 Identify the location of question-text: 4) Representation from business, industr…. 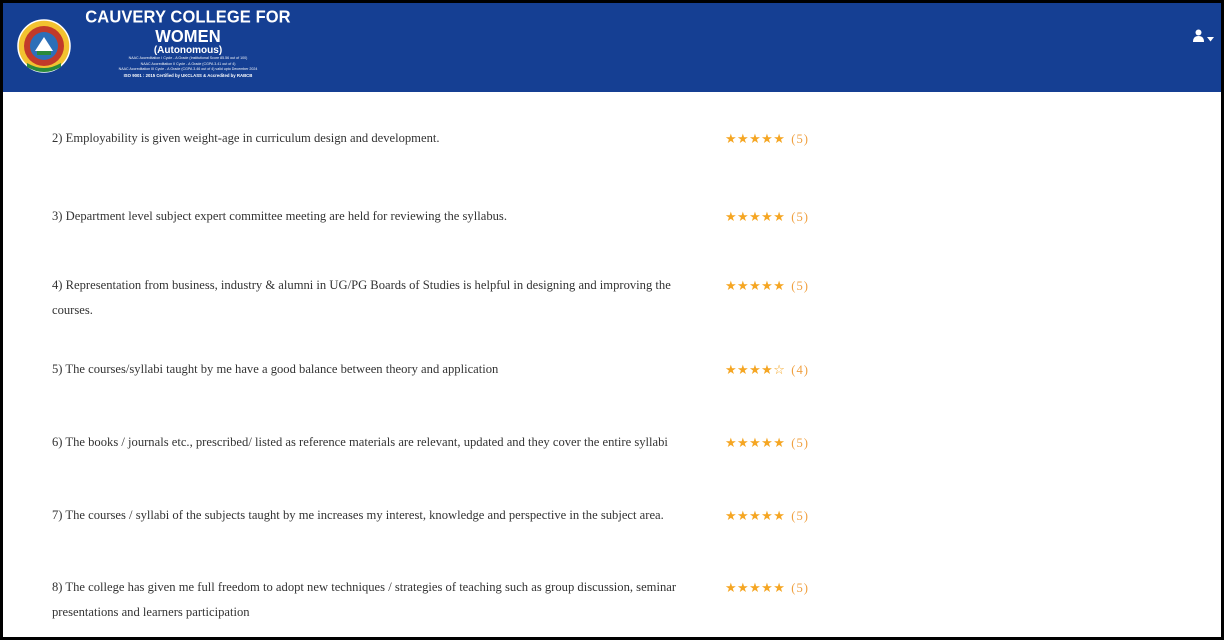
(361, 297).